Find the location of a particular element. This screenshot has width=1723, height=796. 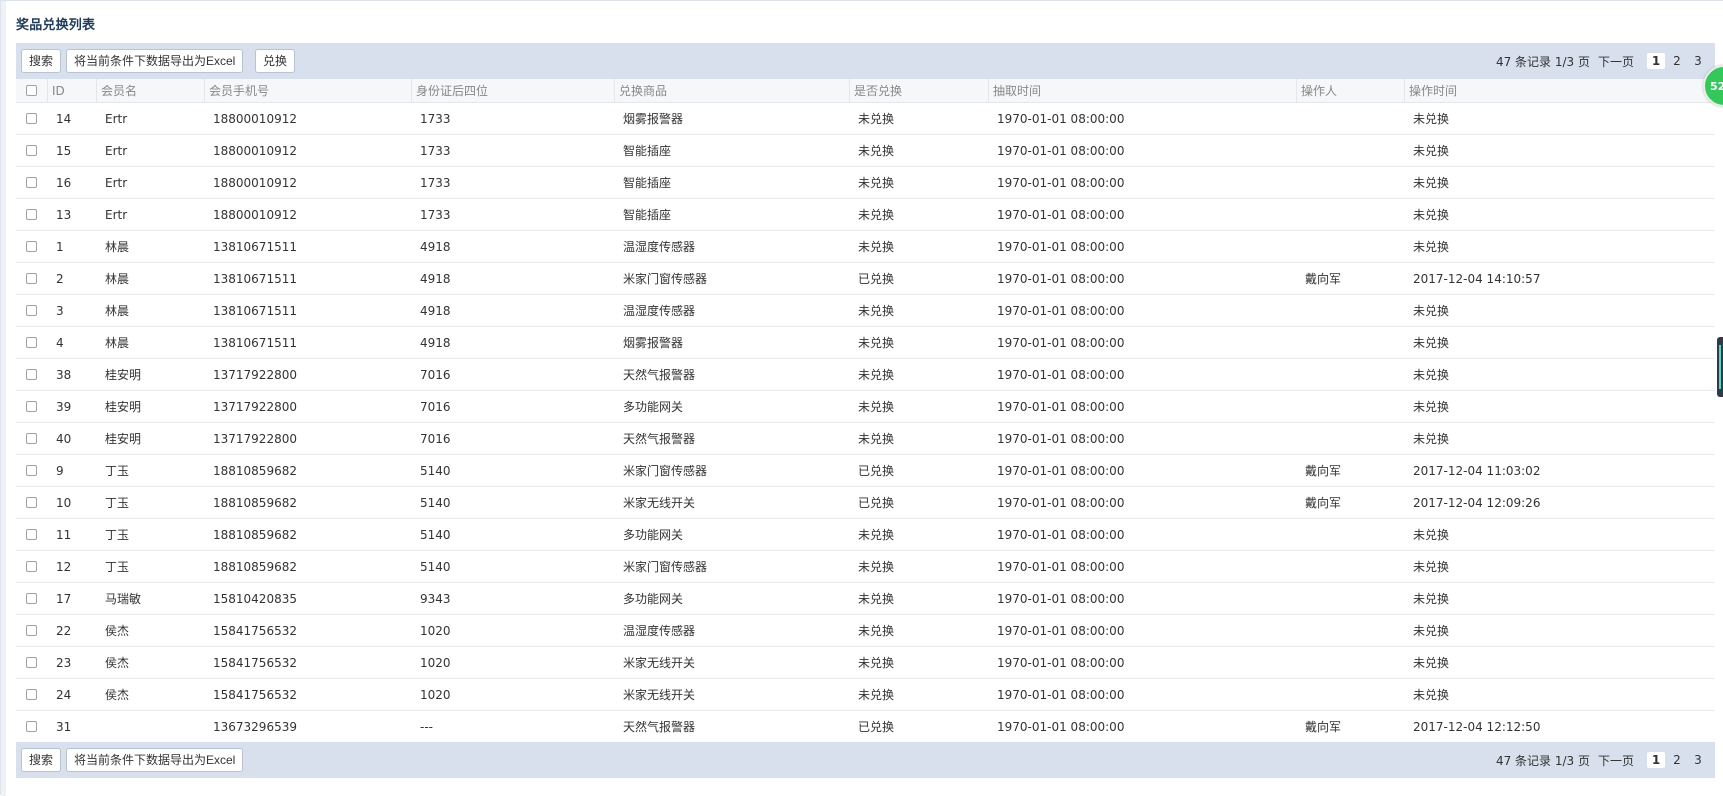

cell-member-phone: 18810859682 is located at coordinates (255, 534).